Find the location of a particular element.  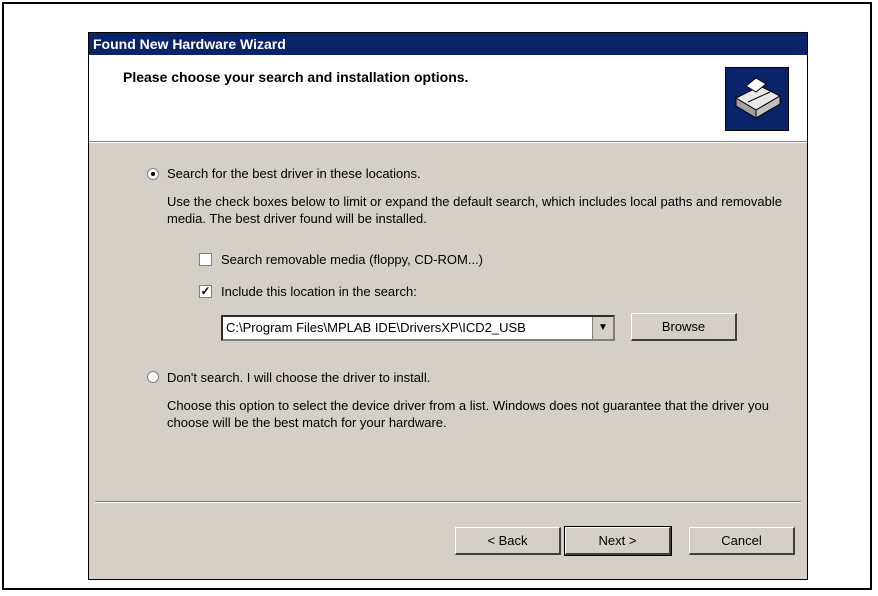

include-location-checkbox: ✓ is located at coordinates (205, 291).